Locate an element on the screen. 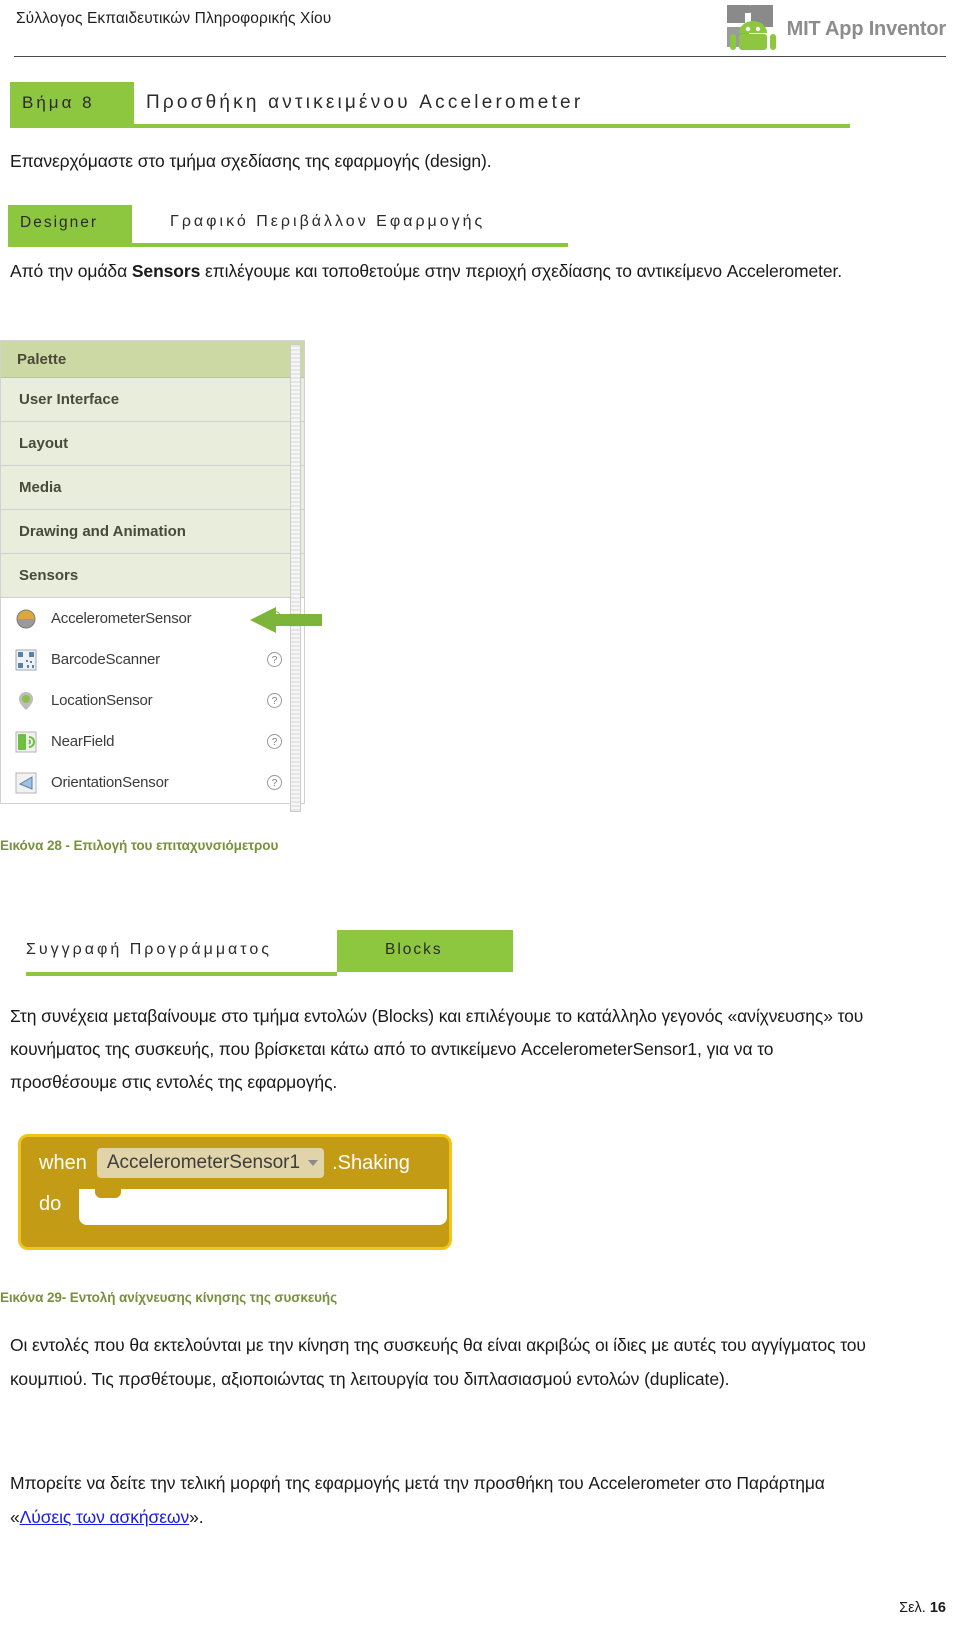 The image size is (960, 1640). android-robot-puzzle-icon is located at coordinates (753, 29).